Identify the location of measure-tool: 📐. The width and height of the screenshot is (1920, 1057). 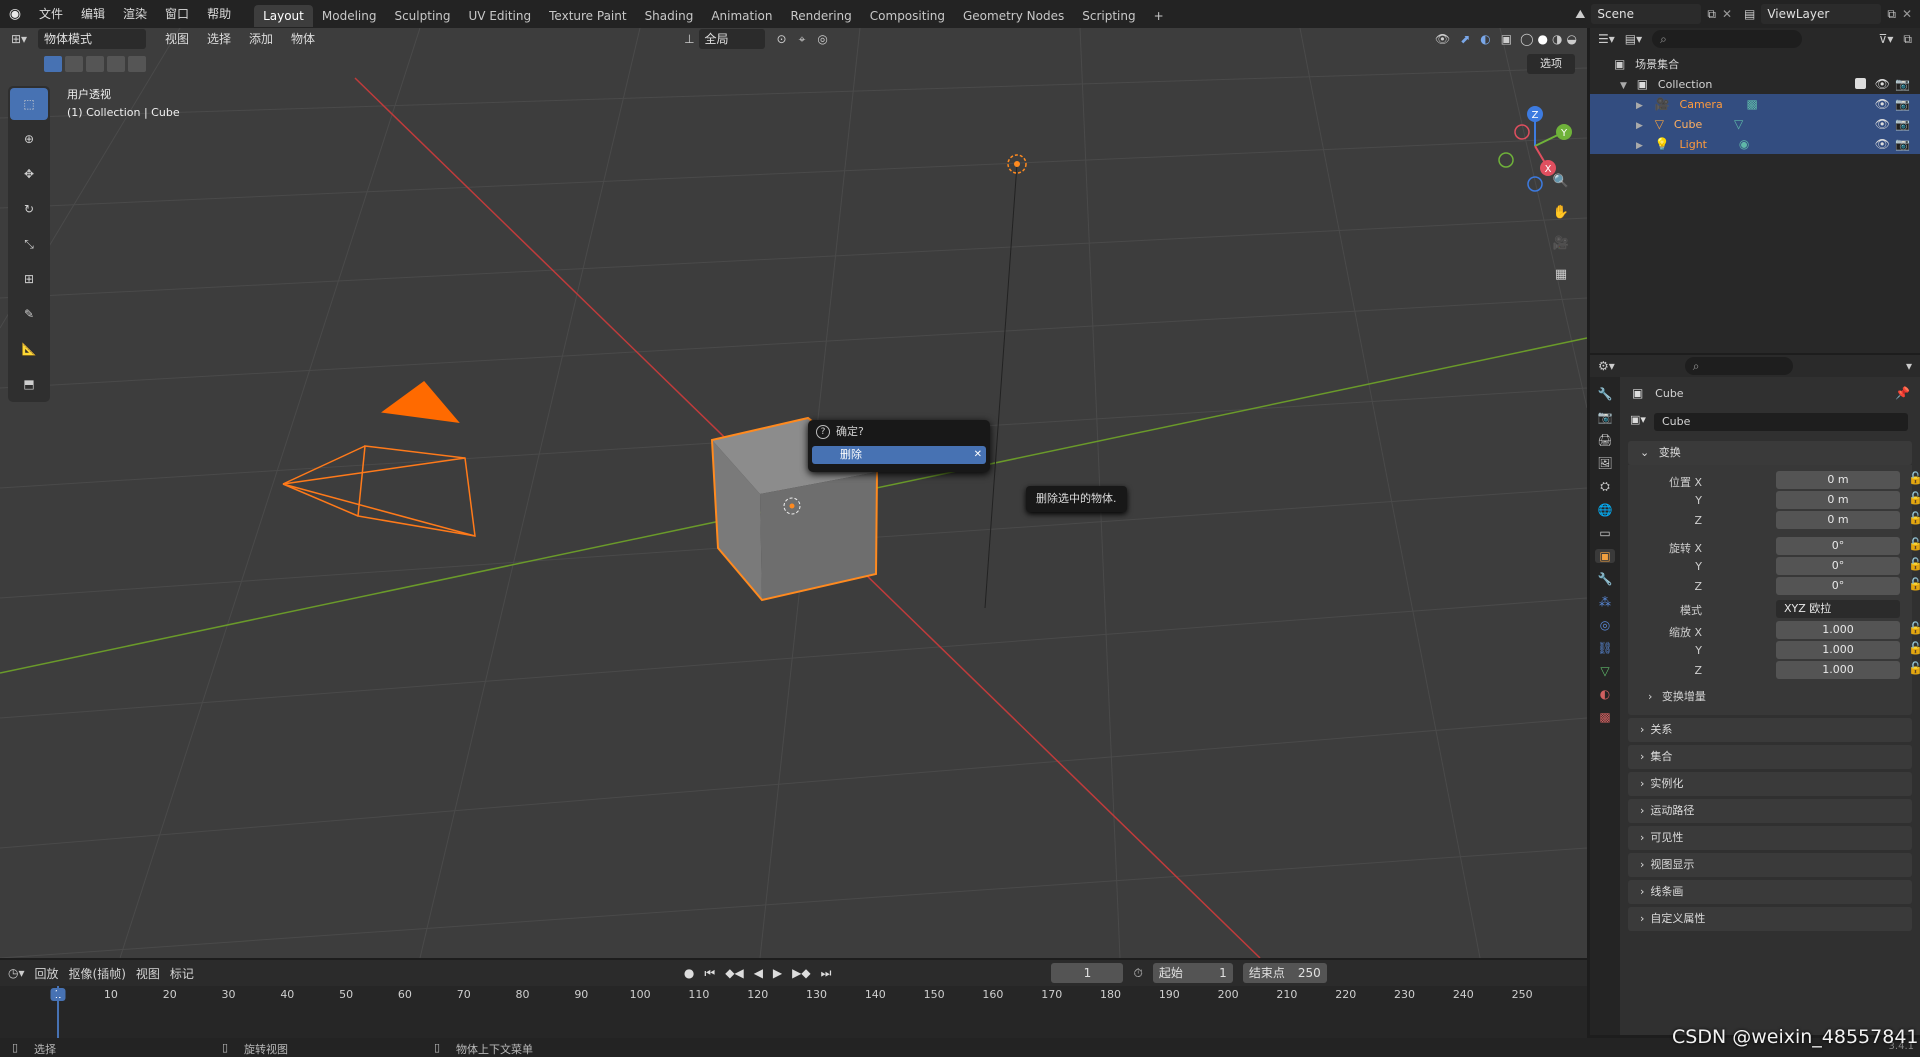
(29, 349).